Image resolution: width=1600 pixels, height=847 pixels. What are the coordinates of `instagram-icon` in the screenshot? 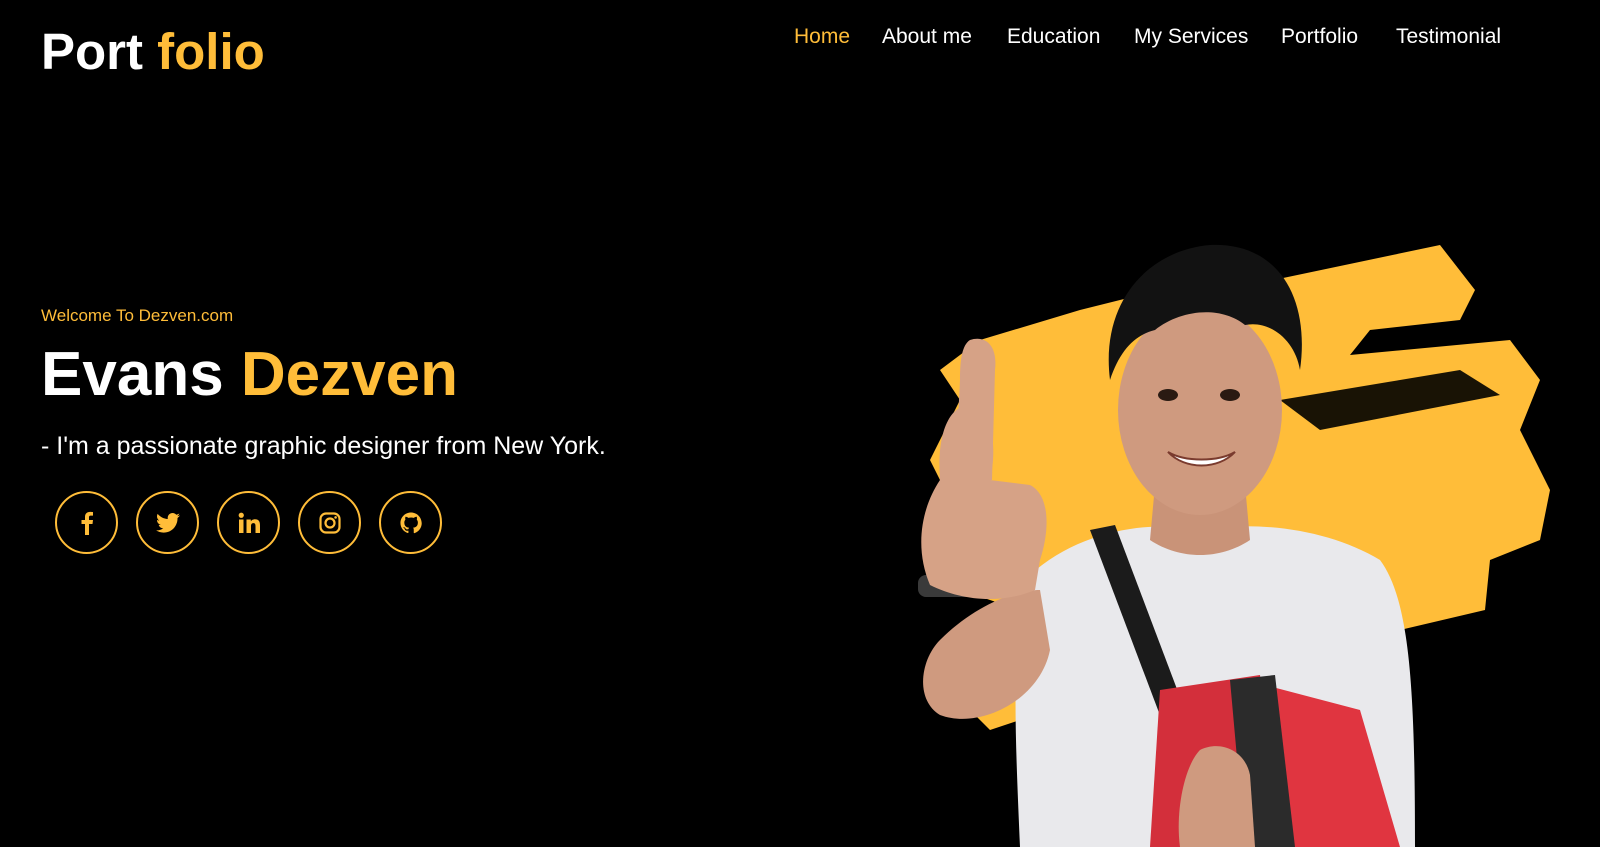 It's located at (329, 522).